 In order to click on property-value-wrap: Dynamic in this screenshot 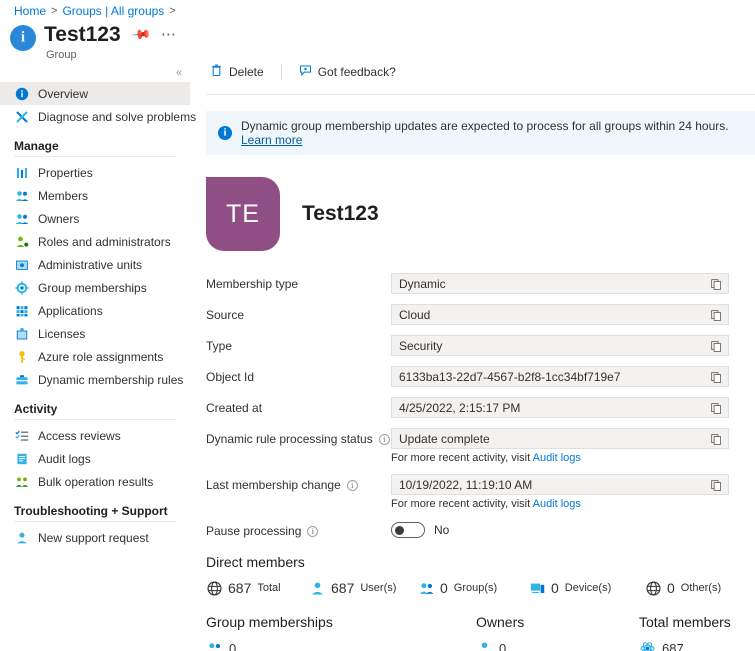, I will do `click(573, 283)`.